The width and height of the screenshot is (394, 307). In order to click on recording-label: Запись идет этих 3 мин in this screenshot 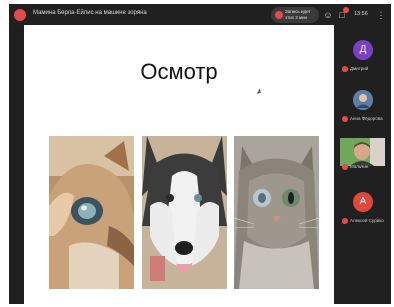, I will do `click(298, 14)`.